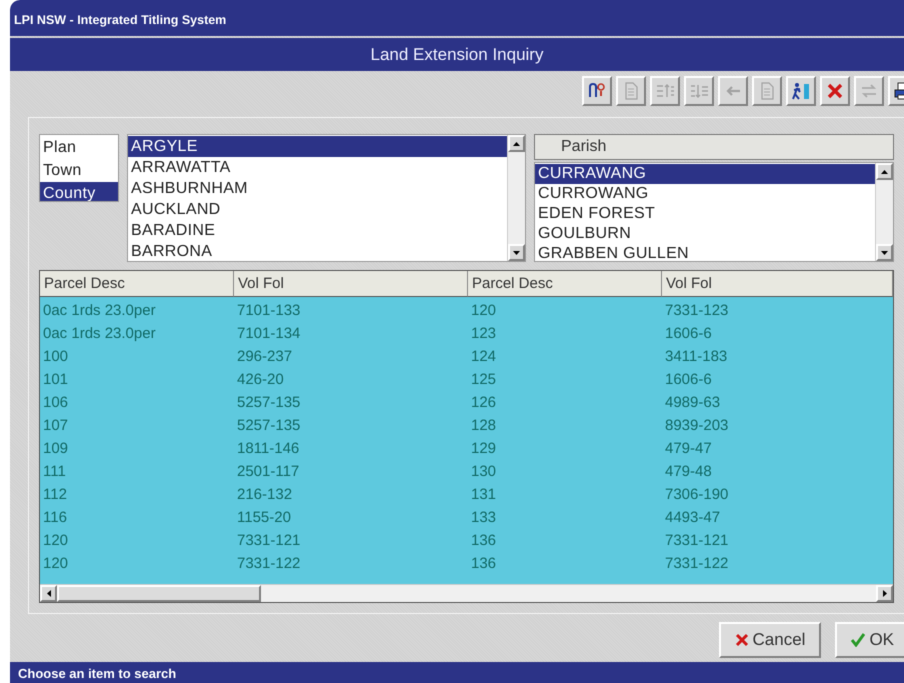 This screenshot has width=904, height=683. I want to click on list-item: ARRAWATTA, so click(317, 167).